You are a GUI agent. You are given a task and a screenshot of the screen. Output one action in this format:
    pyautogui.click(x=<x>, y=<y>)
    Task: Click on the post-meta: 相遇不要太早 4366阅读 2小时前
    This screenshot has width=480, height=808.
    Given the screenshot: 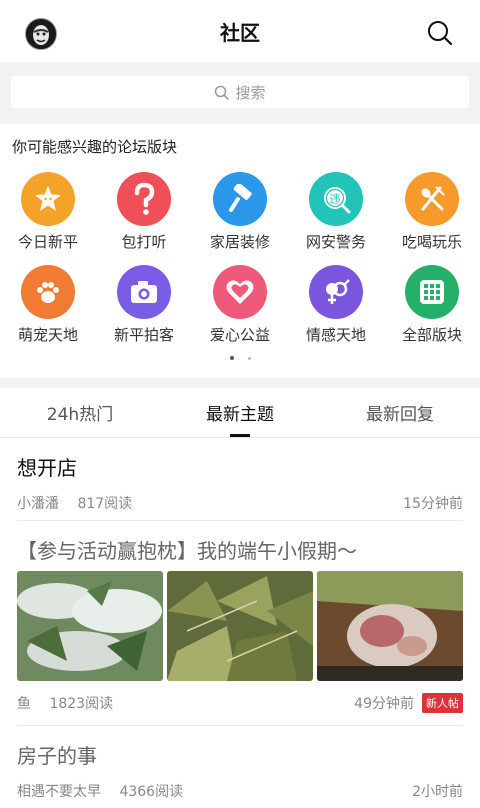 What is the action you would take?
    pyautogui.click(x=240, y=791)
    